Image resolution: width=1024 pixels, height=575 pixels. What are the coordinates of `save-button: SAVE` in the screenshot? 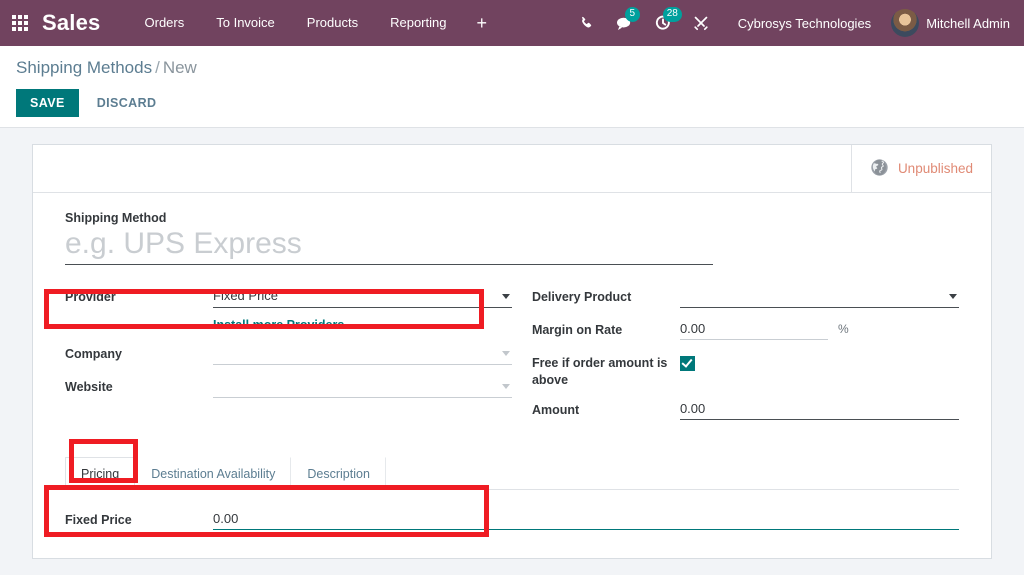 It's located at (47, 103).